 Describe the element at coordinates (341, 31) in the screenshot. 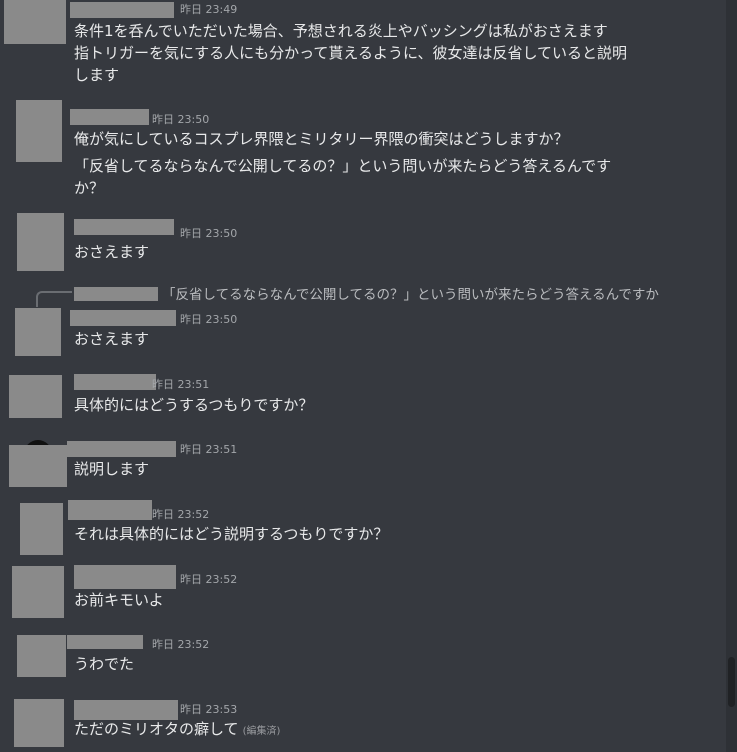

I see `message-text: 条件1を呑んでいただいた場合、予想される炎上やバッシングは私がおさえます` at that location.